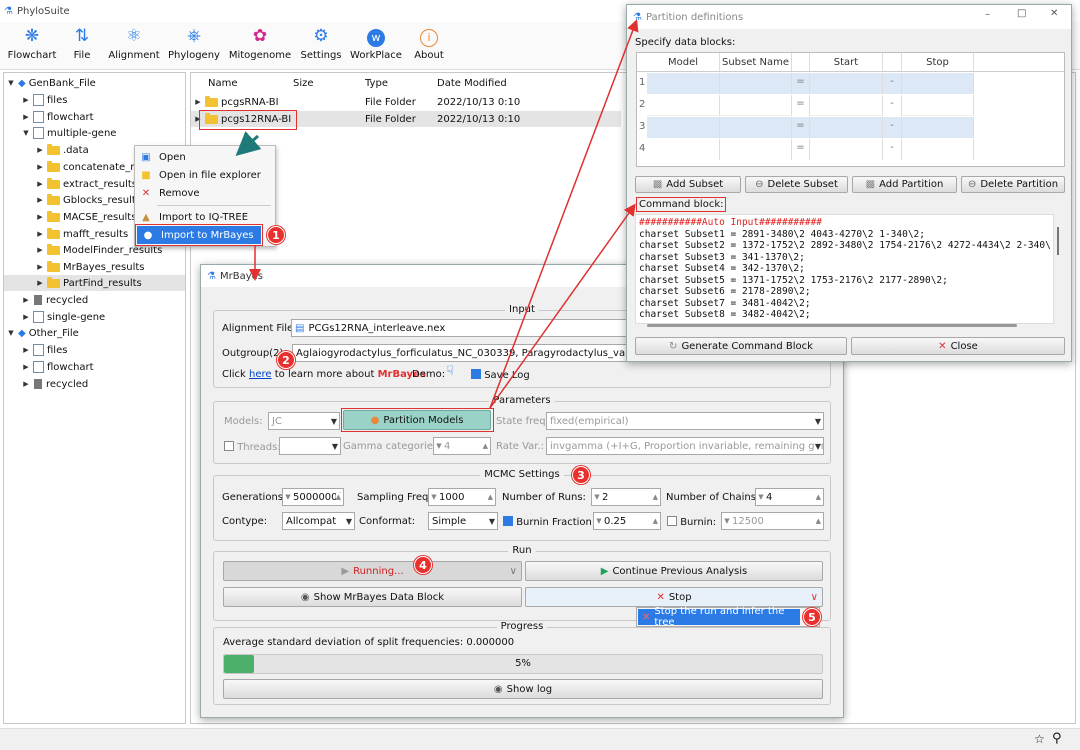 This screenshot has height=750, width=1080. I want to click on arrow-to-context-menu, so click(248, 143).